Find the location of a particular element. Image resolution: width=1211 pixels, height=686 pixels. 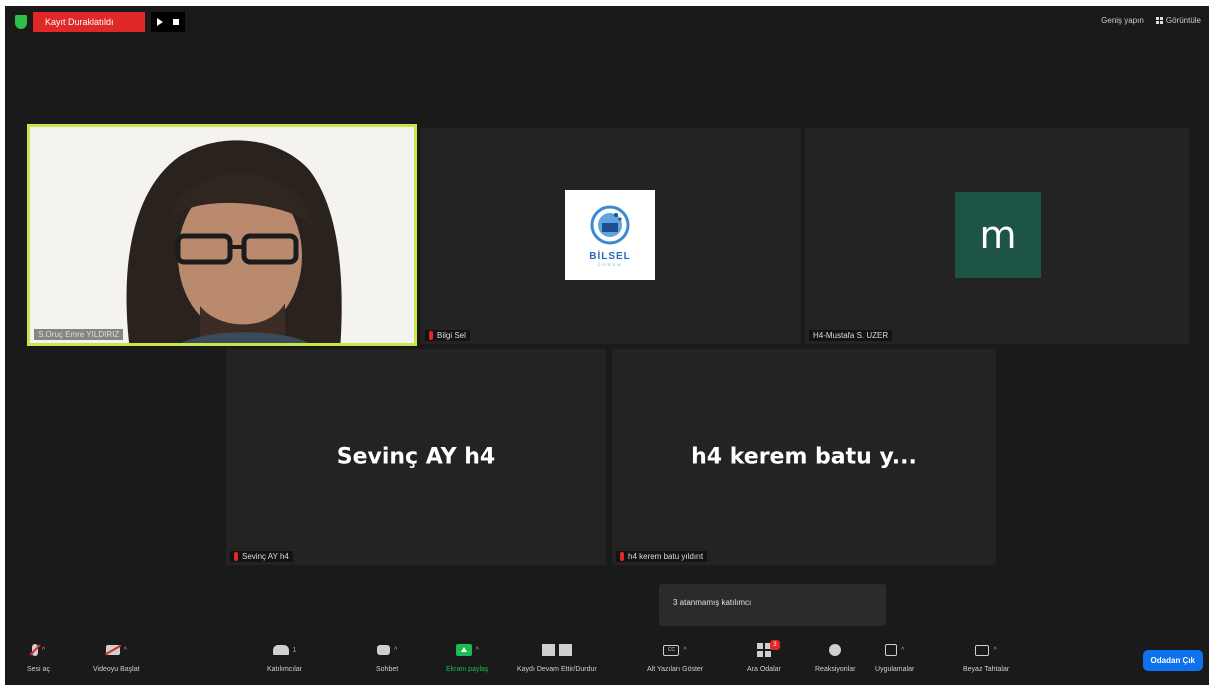

participant-tile-bilgi: BİLSEL ÇORUM Bilgi Sel is located at coordinates (611, 236).